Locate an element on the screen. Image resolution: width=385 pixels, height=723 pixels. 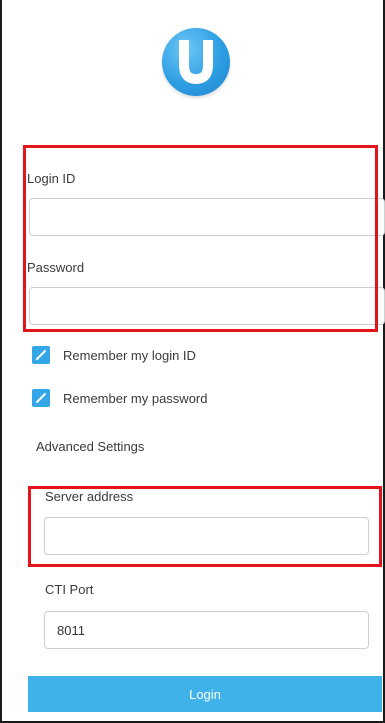
remember-login-id-checkbox is located at coordinates (41, 355).